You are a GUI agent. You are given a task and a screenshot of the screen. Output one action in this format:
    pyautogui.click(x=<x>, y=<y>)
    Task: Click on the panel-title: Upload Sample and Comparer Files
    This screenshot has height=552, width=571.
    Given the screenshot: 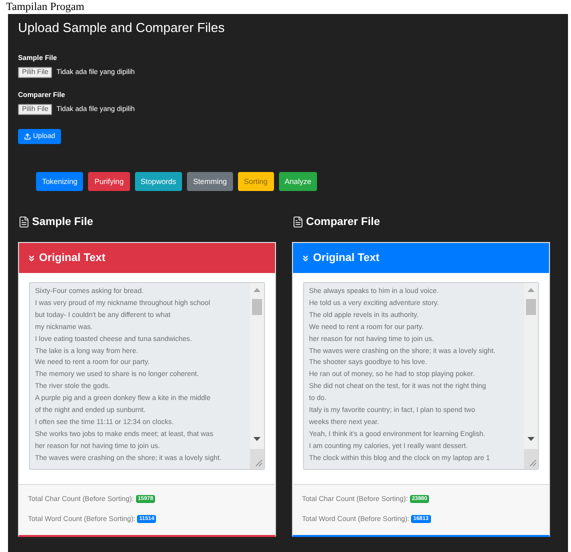 What is the action you would take?
    pyautogui.click(x=122, y=27)
    